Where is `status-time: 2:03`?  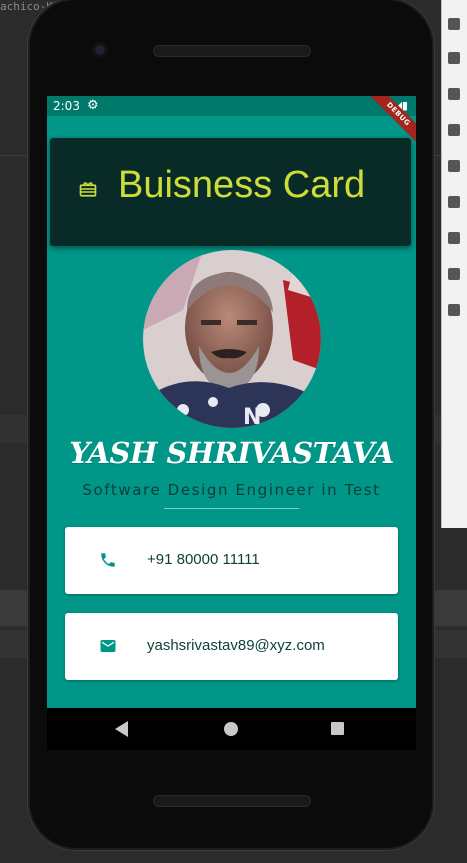 status-time: 2:03 is located at coordinates (66, 106).